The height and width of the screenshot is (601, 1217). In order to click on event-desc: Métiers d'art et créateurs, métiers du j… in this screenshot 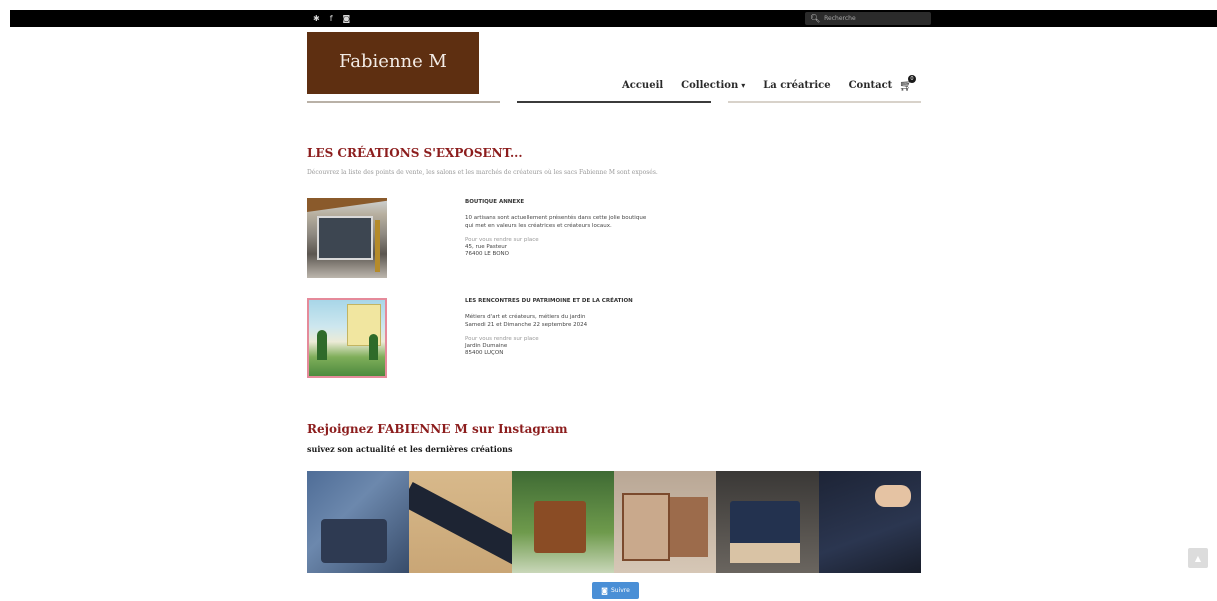, I will do `click(525, 317)`.